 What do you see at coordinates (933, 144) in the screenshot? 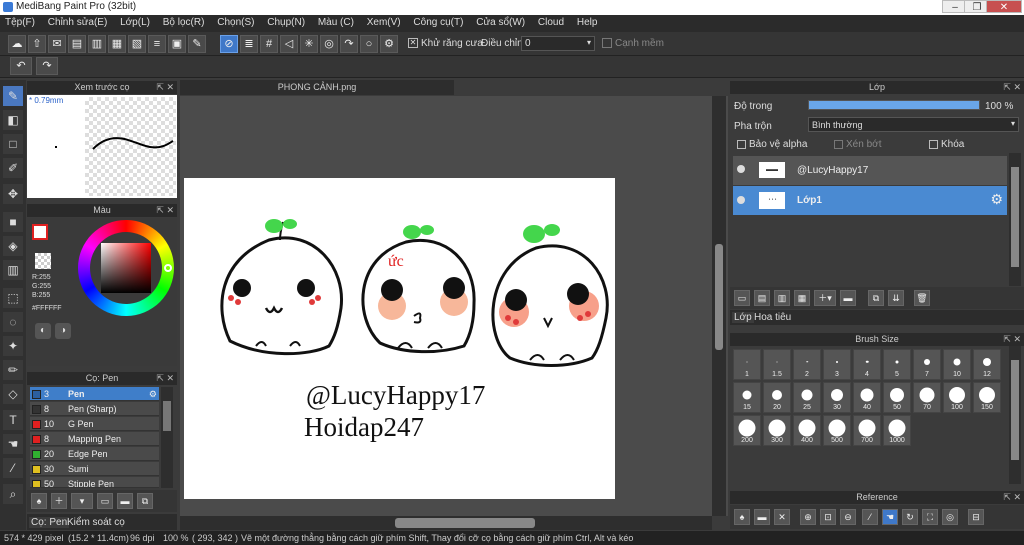
I see `lock-checkbox` at bounding box center [933, 144].